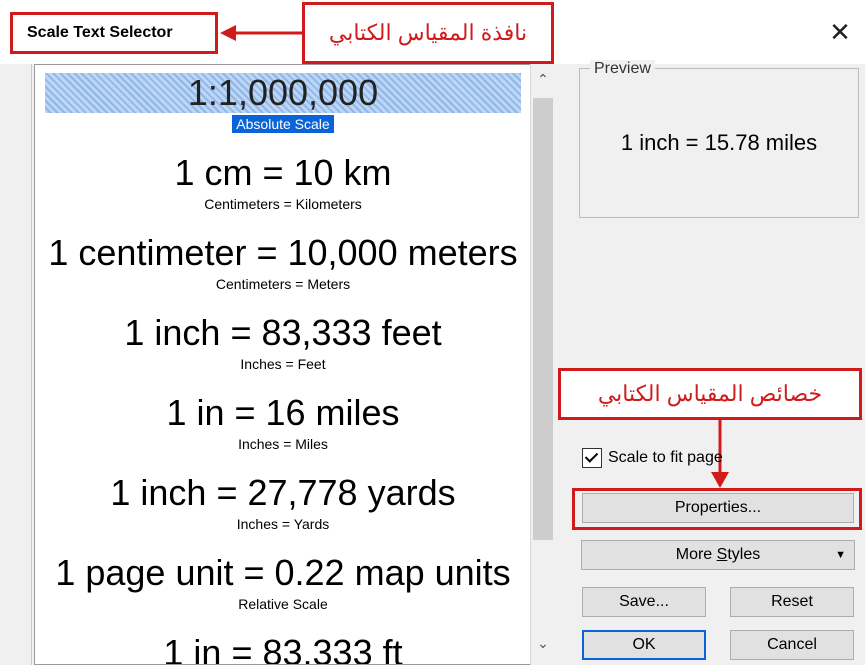 This screenshot has height=665, width=865. Describe the element at coordinates (283, 492) in the screenshot. I see `scale-text: 1 inch = 27,778 yards` at that location.